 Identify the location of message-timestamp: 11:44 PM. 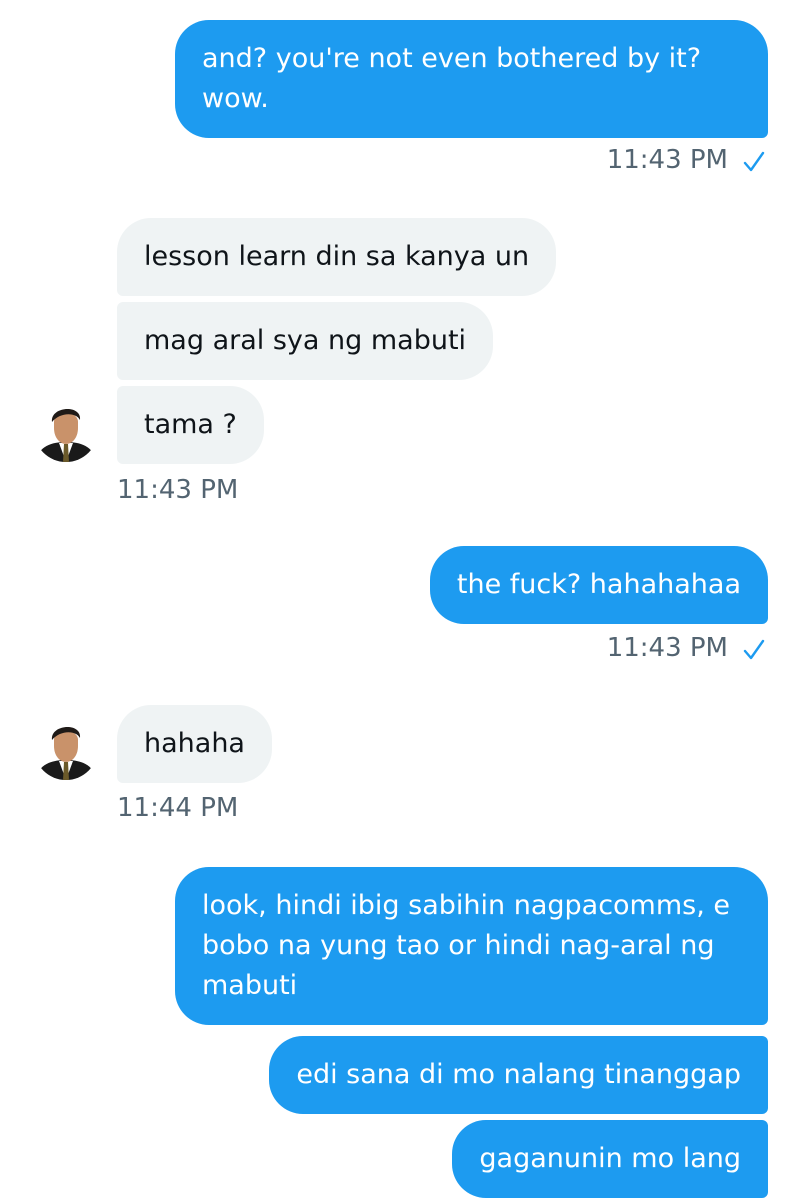
(178, 808).